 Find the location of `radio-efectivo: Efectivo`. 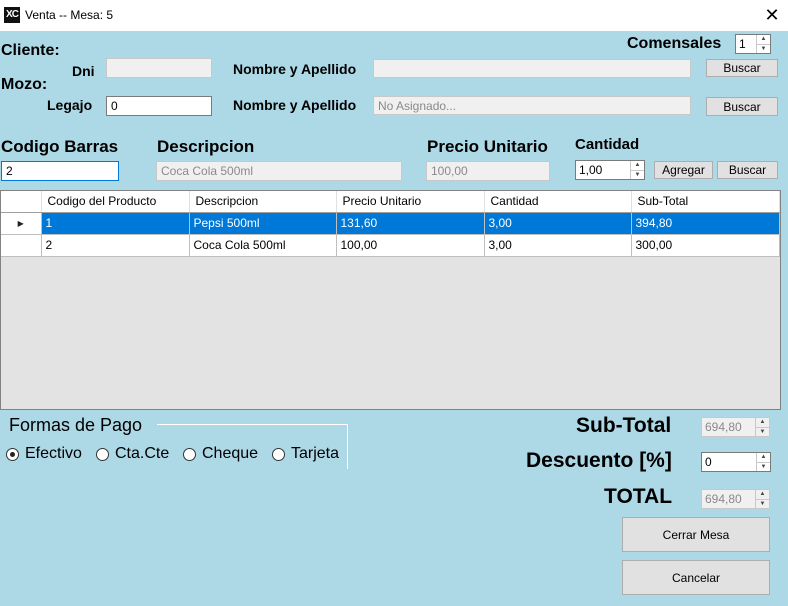

radio-efectivo: Efectivo is located at coordinates (44, 454).